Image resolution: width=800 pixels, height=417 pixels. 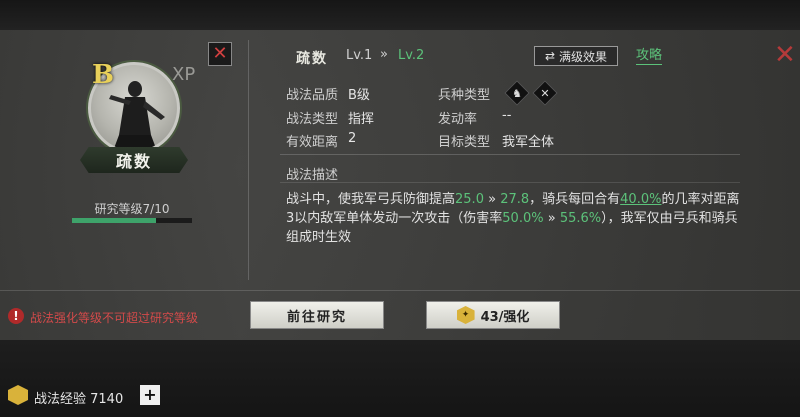 I want to click on quality-value: B级, so click(x=359, y=95).